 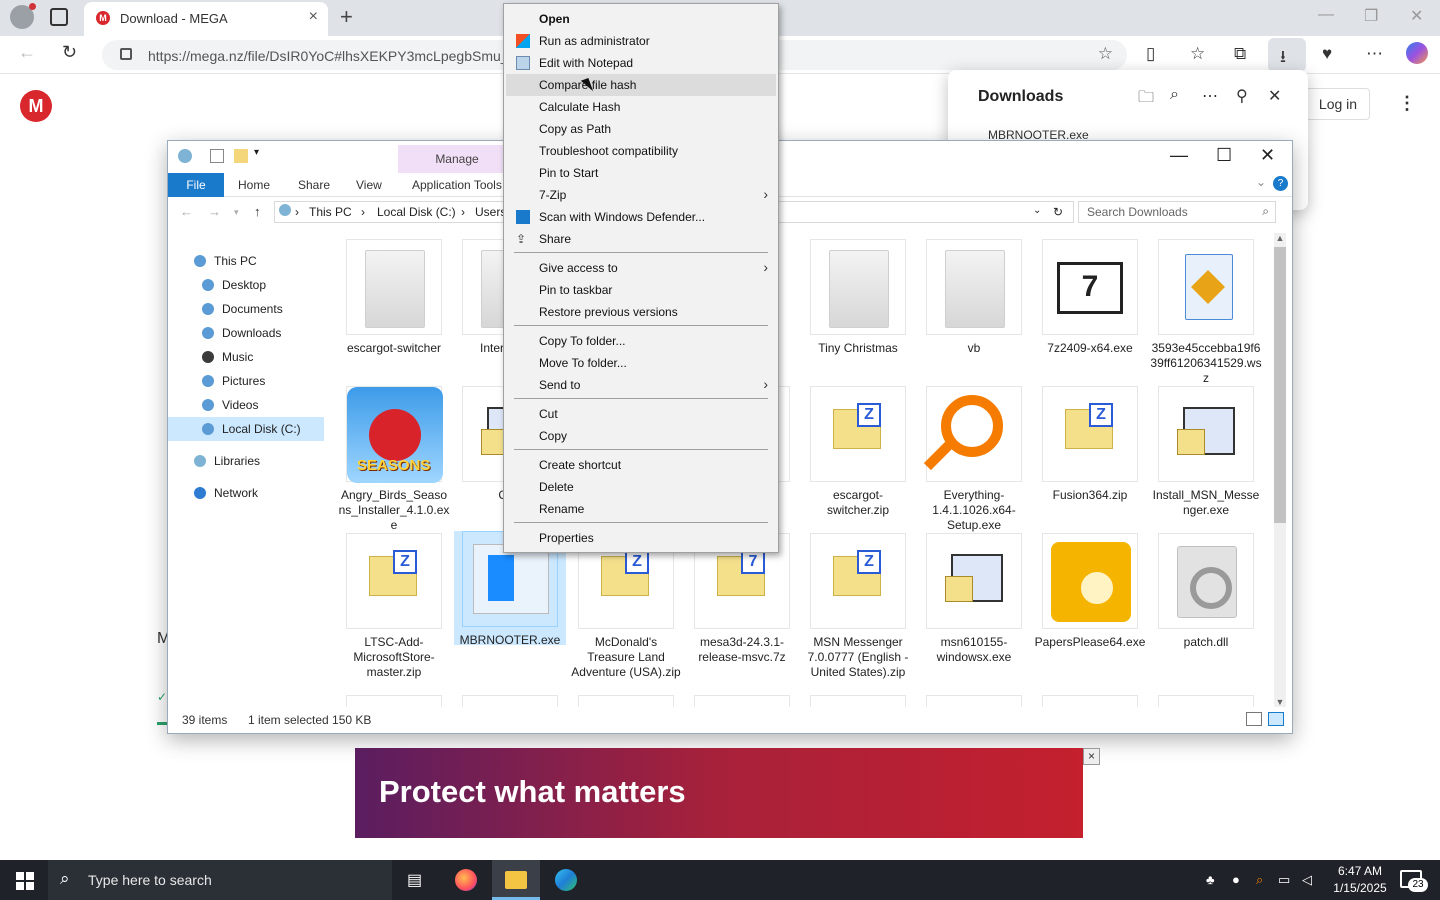 What do you see at coordinates (330, 212) in the screenshot?
I see `breadcrumb-this-pc: This PC` at bounding box center [330, 212].